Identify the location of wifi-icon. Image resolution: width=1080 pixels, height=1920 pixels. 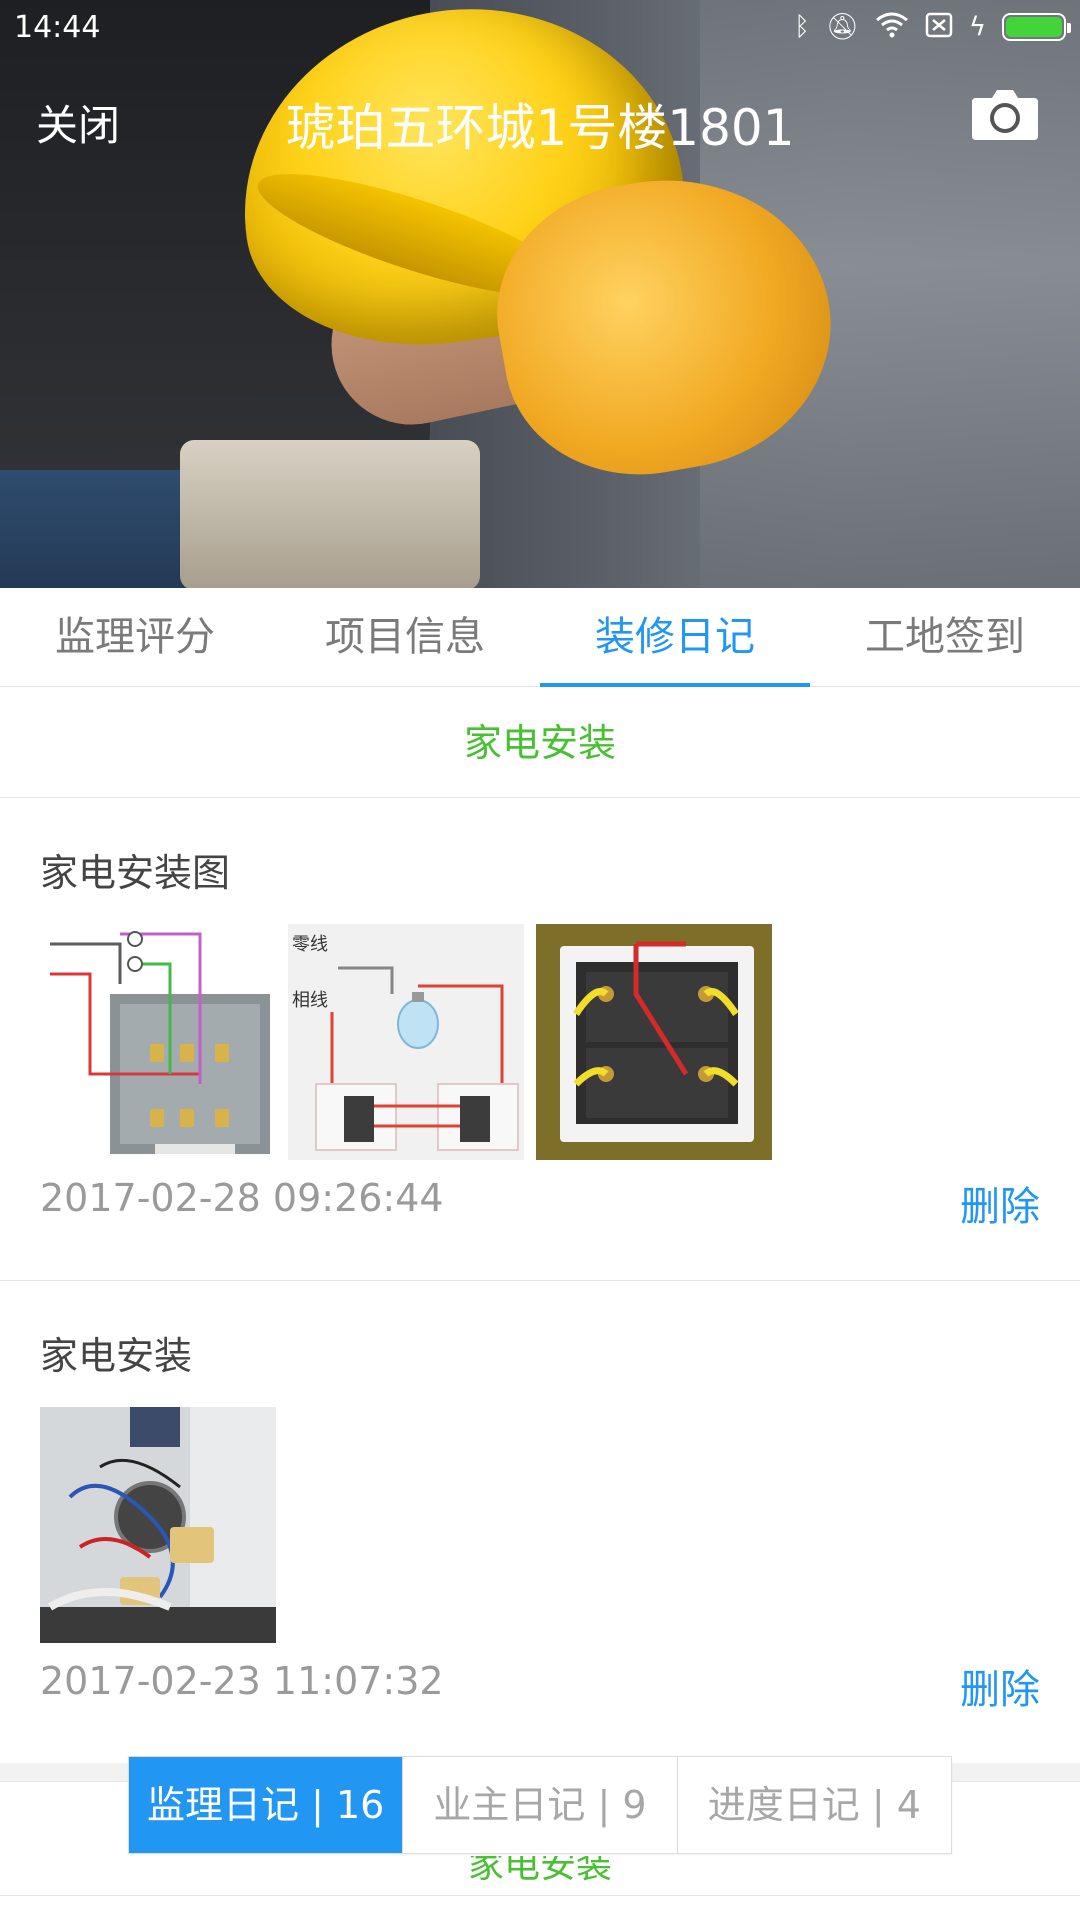
(892, 27).